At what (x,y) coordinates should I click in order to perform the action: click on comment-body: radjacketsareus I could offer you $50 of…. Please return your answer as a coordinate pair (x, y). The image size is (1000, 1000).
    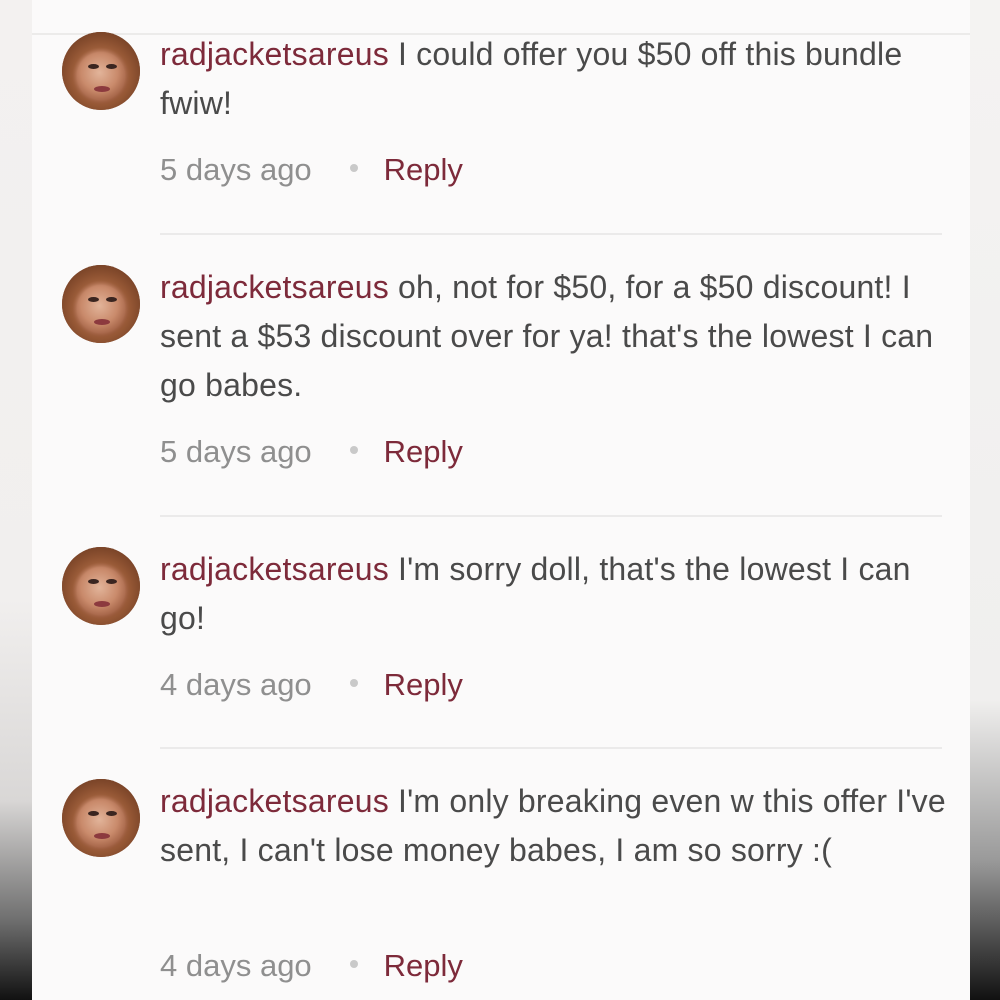
    Looking at the image, I should click on (555, 79).